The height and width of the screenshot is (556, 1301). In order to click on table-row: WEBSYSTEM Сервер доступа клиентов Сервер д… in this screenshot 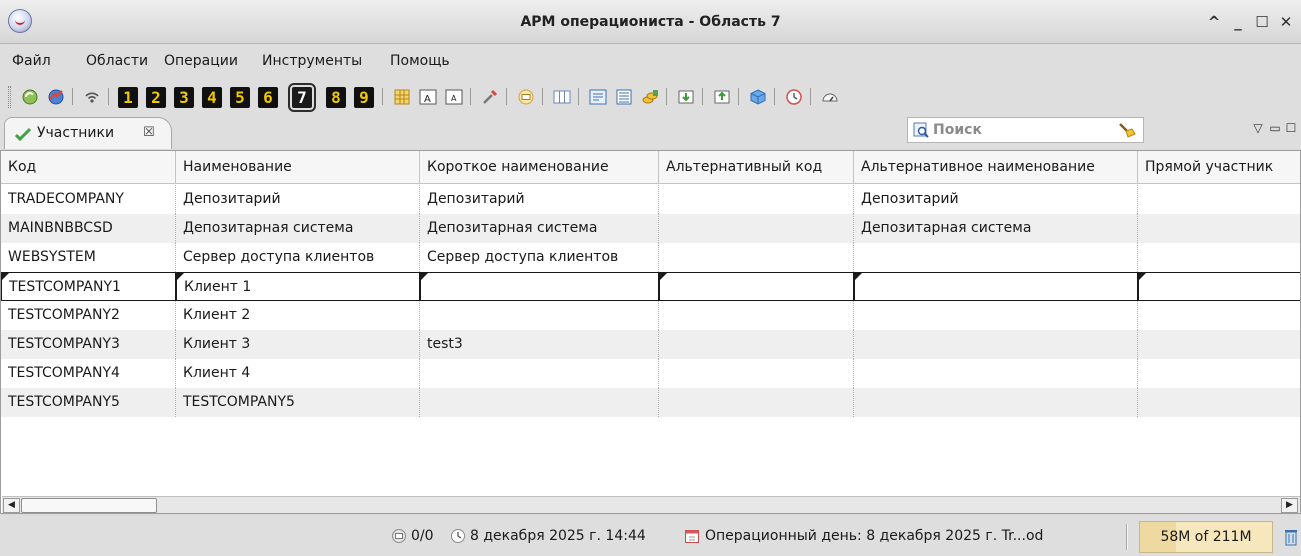, I will do `click(650, 257)`.